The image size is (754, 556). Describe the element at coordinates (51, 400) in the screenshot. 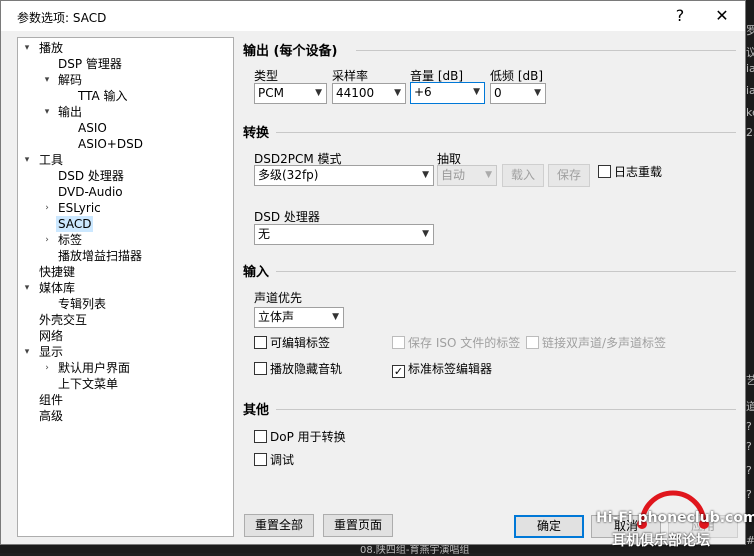

I see `tree-item-components: 组件` at that location.